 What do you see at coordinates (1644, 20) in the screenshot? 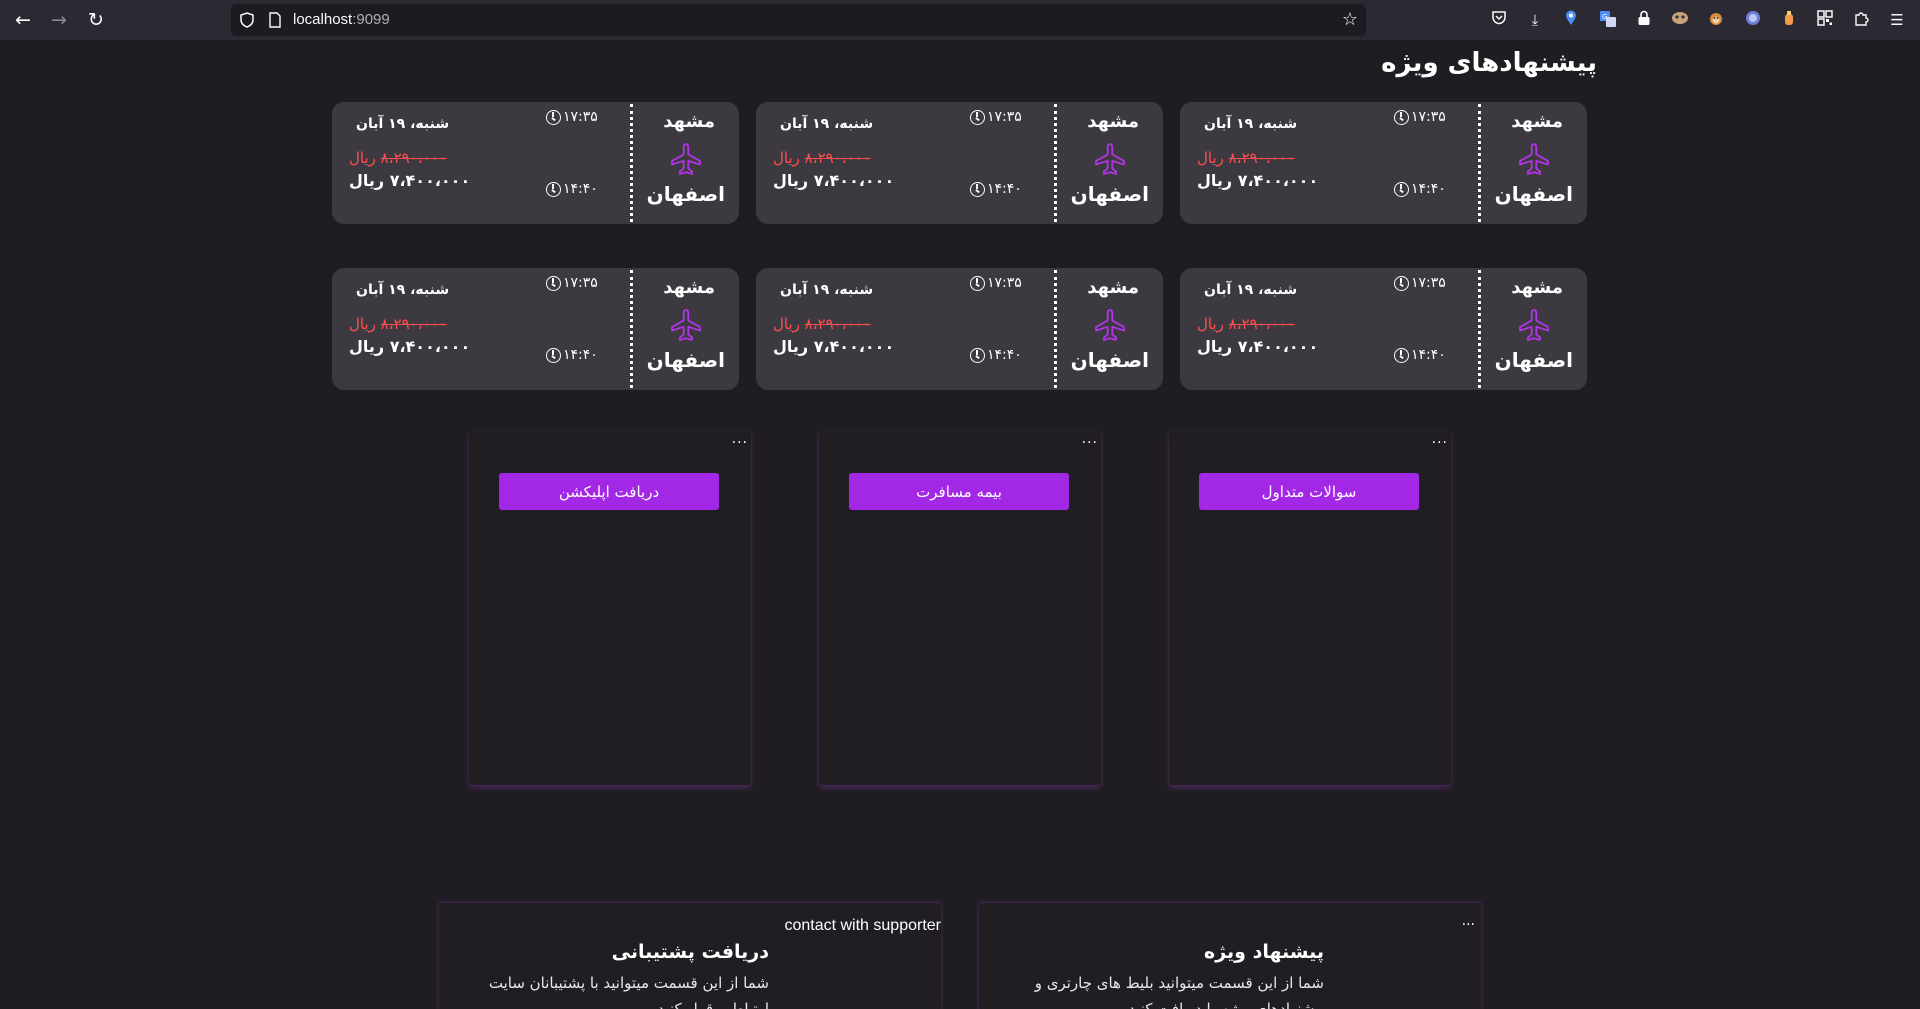
I see `lock-icon` at bounding box center [1644, 20].